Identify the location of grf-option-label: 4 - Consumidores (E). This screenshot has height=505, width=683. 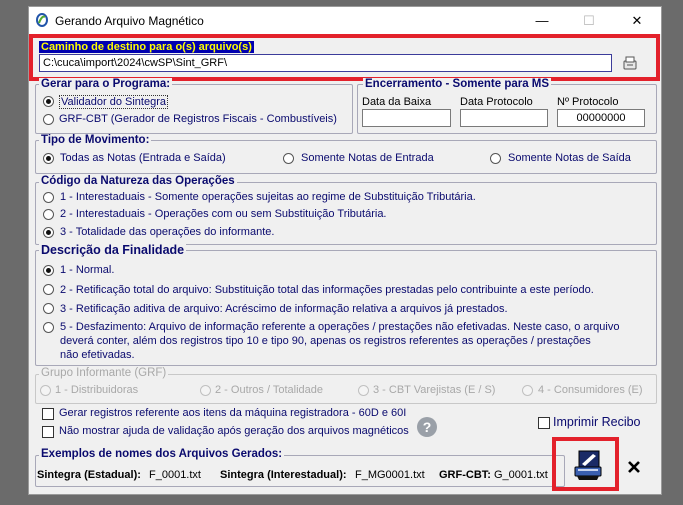
(590, 390).